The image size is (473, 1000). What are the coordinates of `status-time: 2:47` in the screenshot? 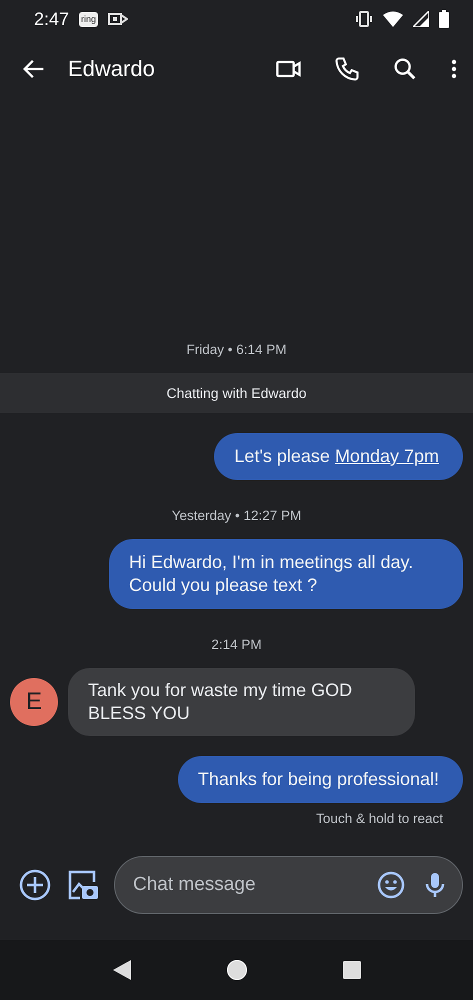 It's located at (52, 19).